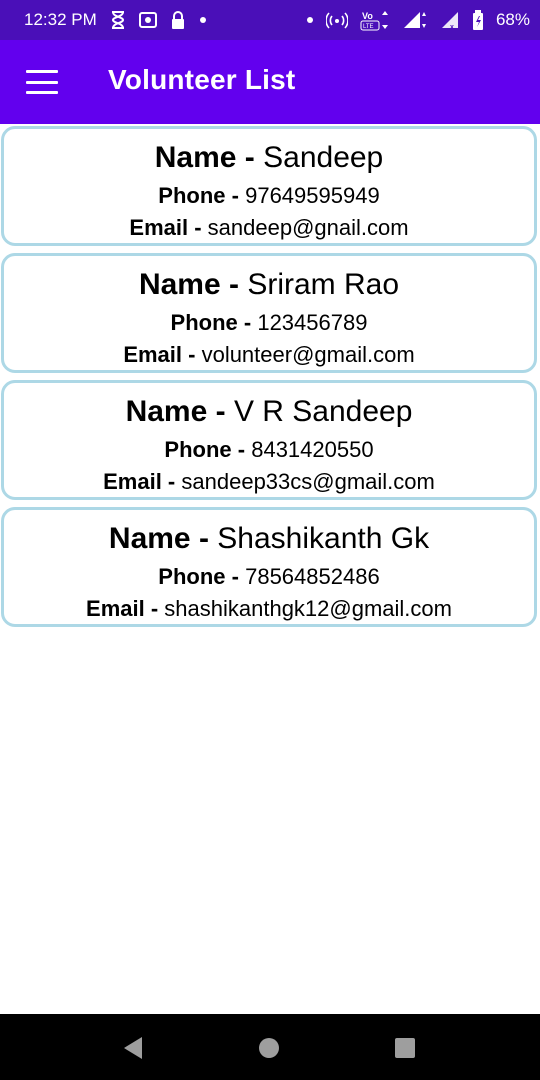  I want to click on volunteer-name-line: Name - Shashikanth Gk, so click(269, 539).